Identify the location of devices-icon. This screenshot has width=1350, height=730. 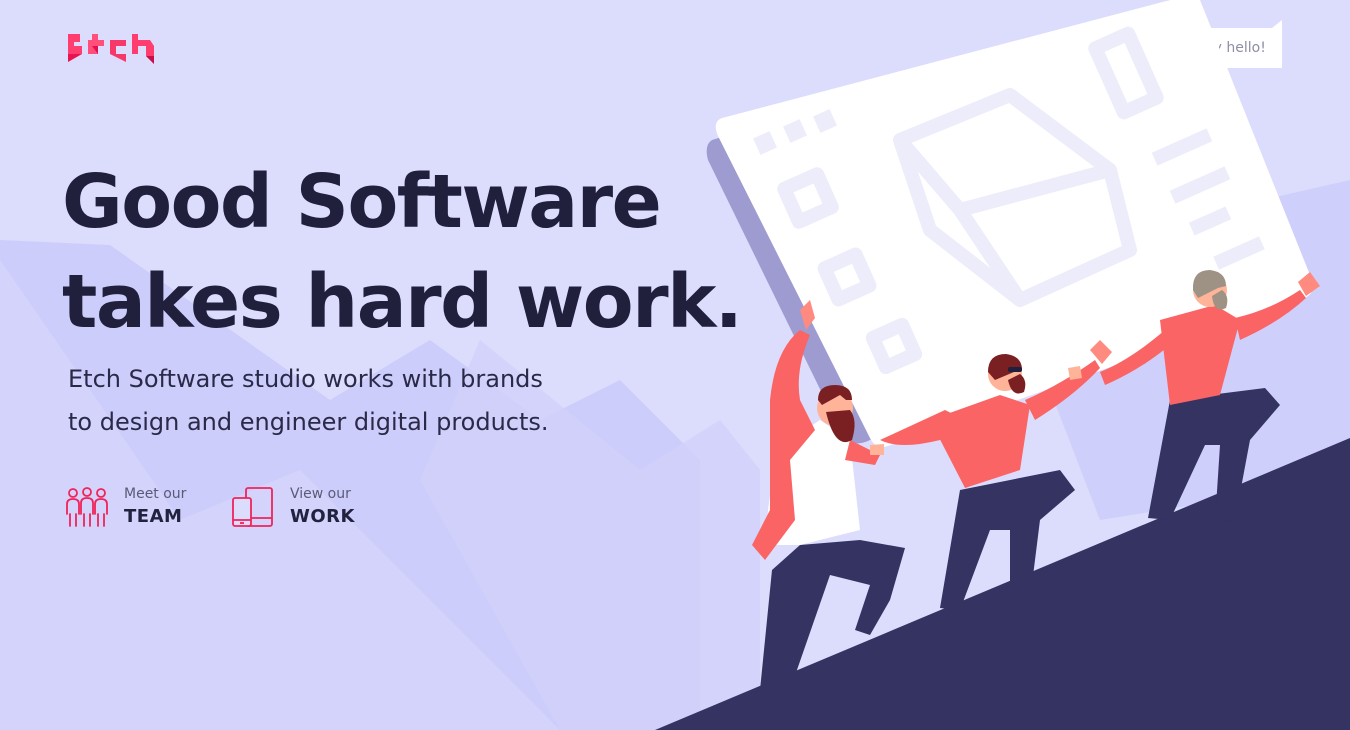
(252, 507).